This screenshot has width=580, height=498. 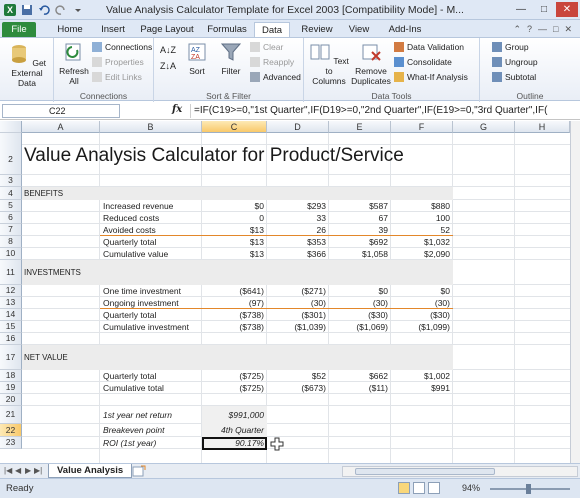 I want to click on row-header-15: 15, so click(x=11, y=327).